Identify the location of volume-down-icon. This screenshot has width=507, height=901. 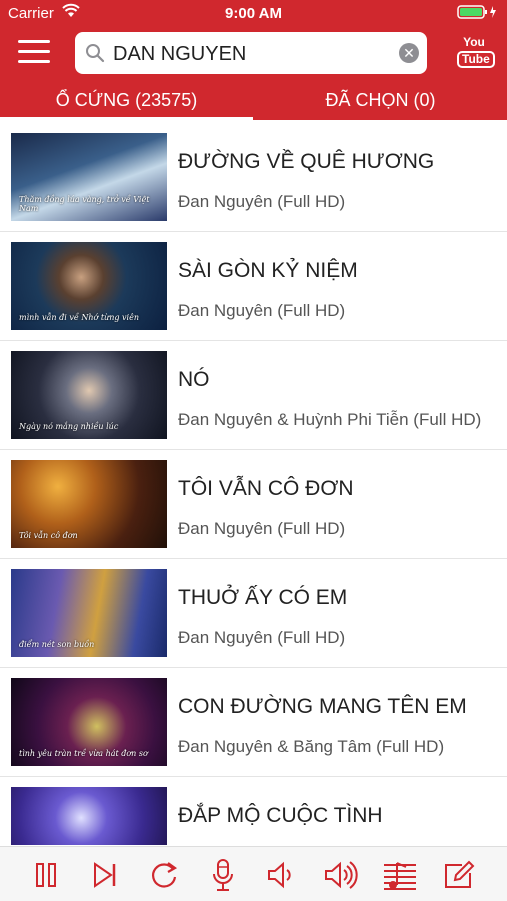
(282, 875).